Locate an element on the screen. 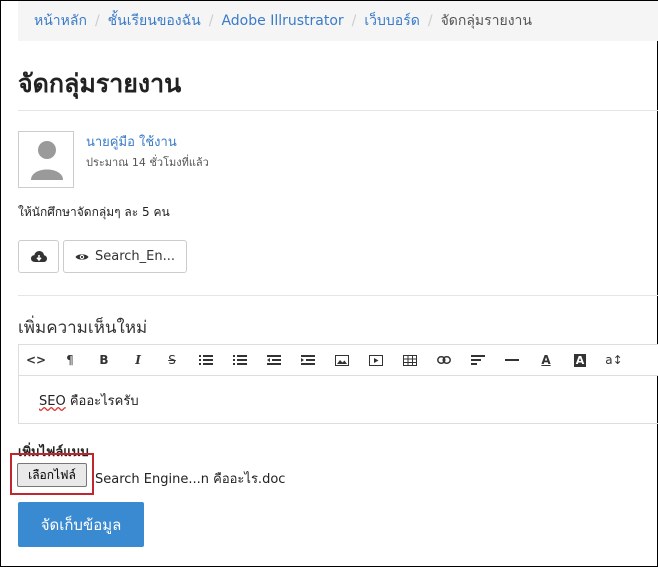 This screenshot has width=658, height=567. bullet-list-icon is located at coordinates (206, 360).